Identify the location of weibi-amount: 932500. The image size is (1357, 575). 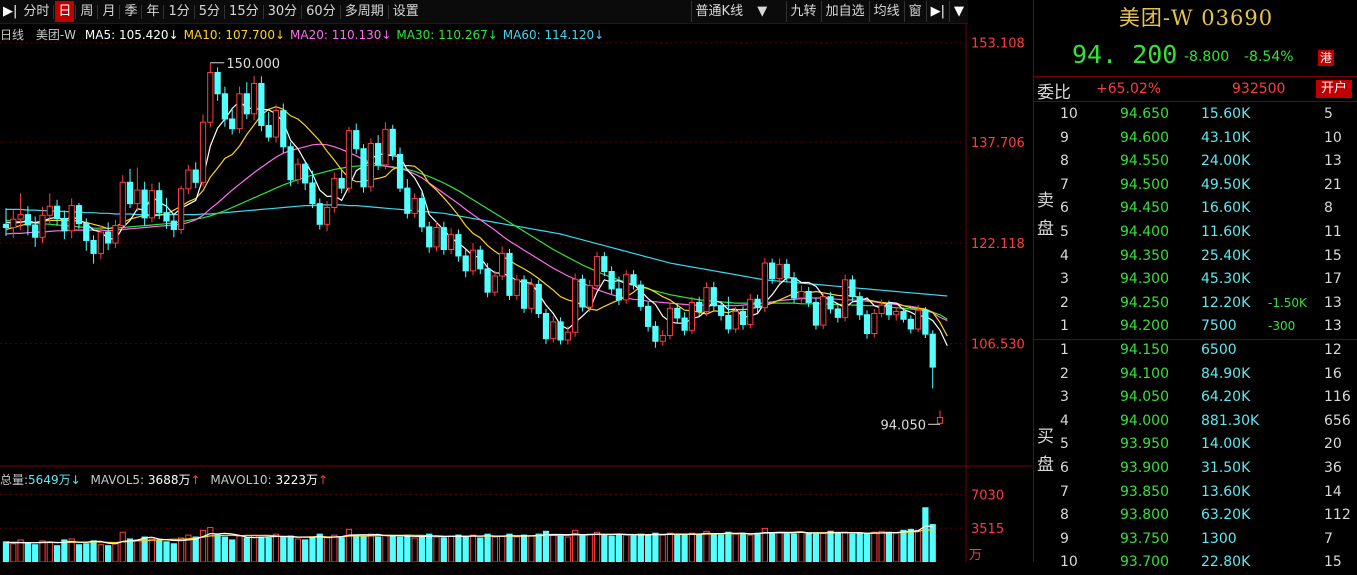
(1259, 89).